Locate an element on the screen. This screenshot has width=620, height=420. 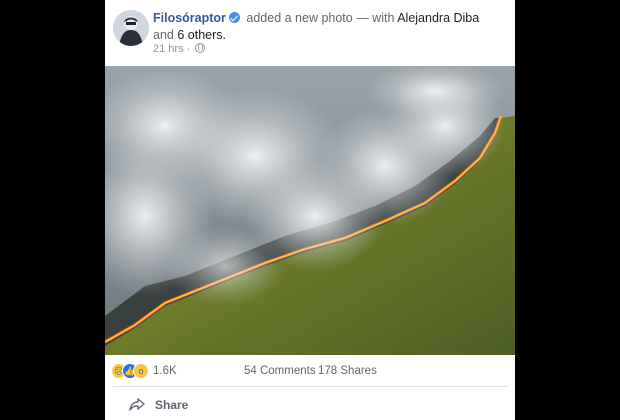
share-arrow-icon is located at coordinates (137, 404).